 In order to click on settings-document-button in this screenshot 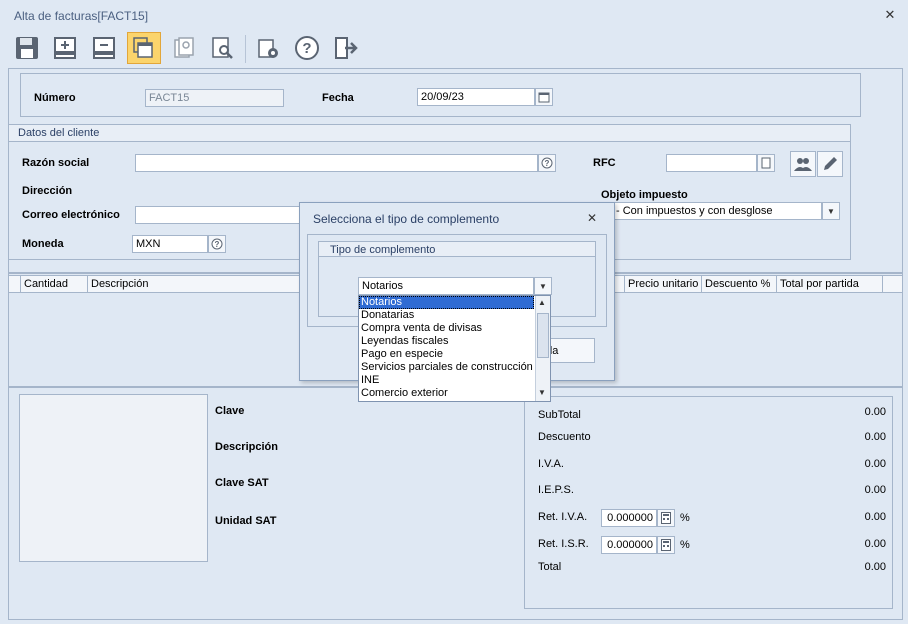, I will do `click(268, 48)`.